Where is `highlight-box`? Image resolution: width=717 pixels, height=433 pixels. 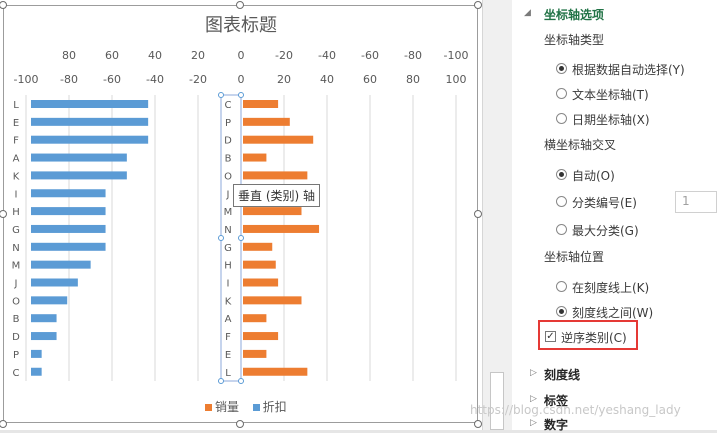
highlight-box is located at coordinates (588, 335).